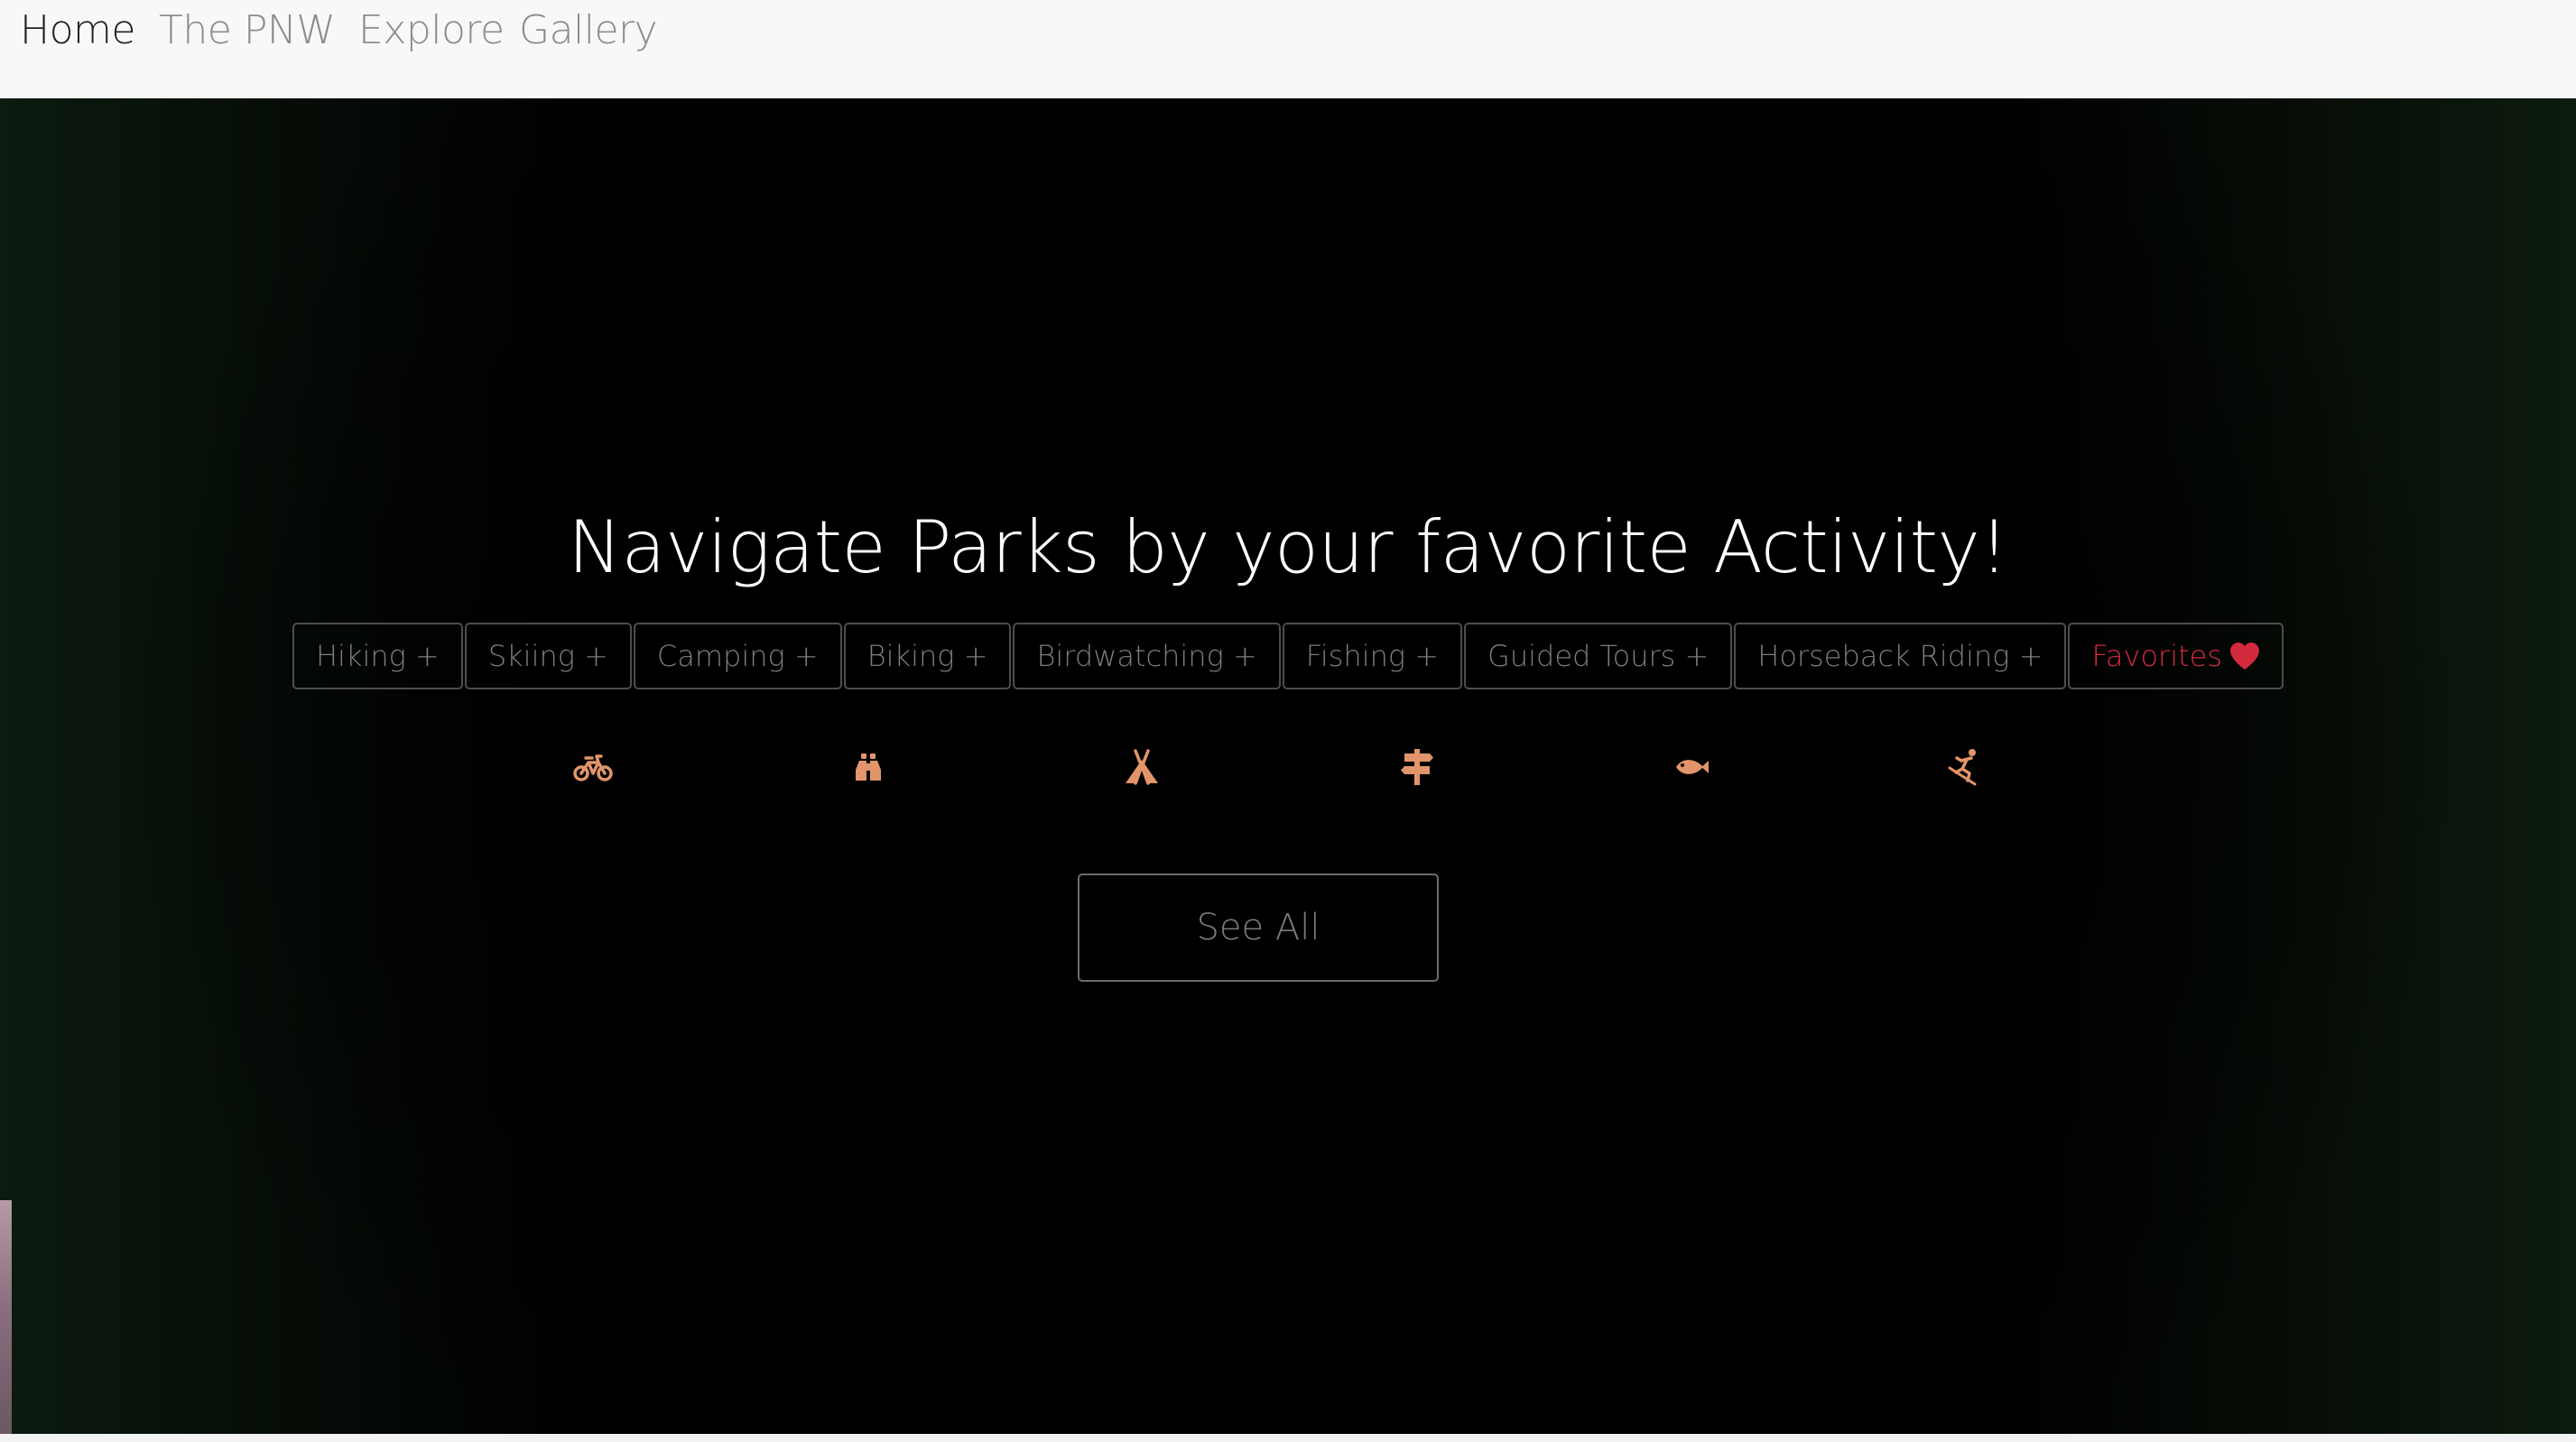 Image resolution: width=2576 pixels, height=1442 pixels. I want to click on bicycle-icon, so click(593, 767).